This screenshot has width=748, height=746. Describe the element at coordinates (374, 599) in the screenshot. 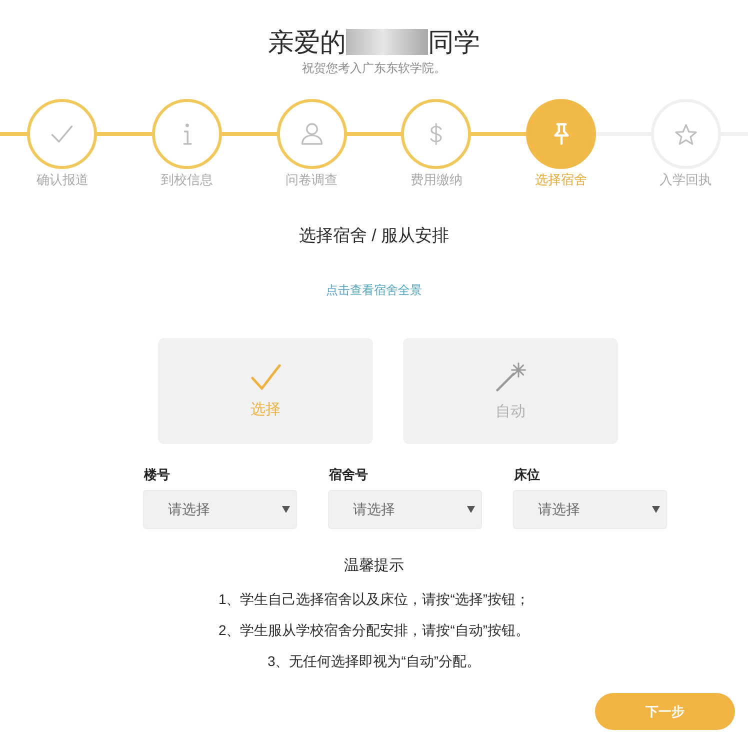

I see `tip-text: 1、学生自己选择宿舍以及床位，请按“选择”按钮；` at that location.